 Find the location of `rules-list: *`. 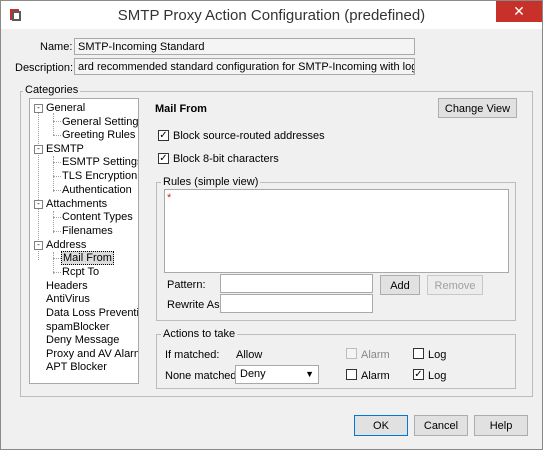

rules-list: * is located at coordinates (336, 231).